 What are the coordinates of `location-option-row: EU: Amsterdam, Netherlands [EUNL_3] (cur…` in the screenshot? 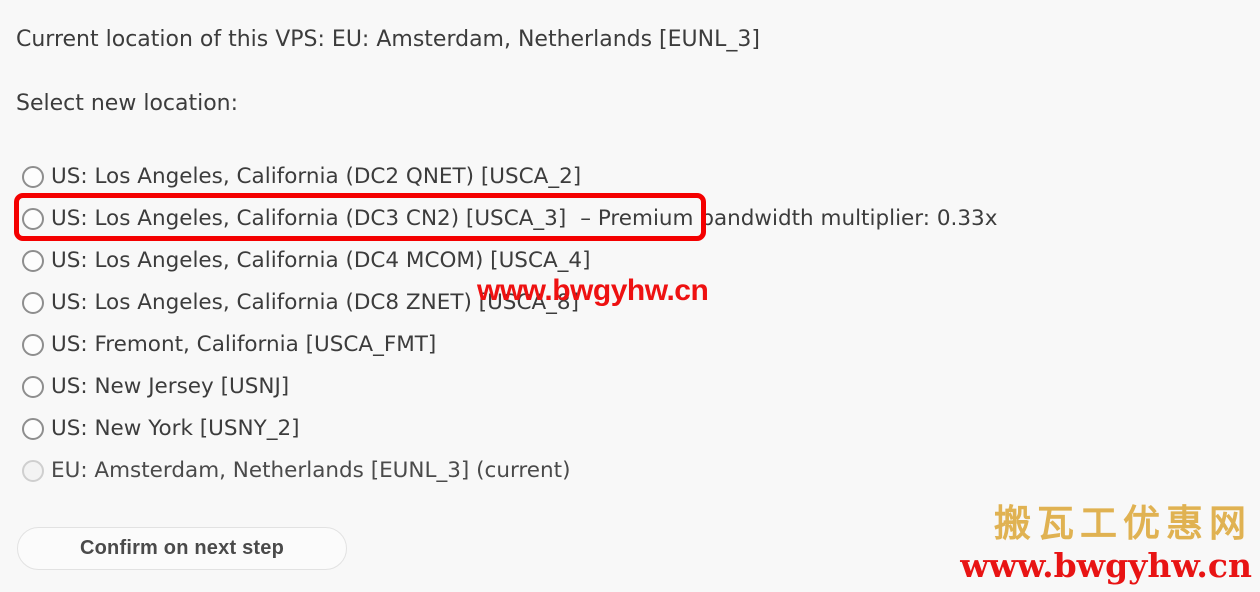 It's located at (631, 471).